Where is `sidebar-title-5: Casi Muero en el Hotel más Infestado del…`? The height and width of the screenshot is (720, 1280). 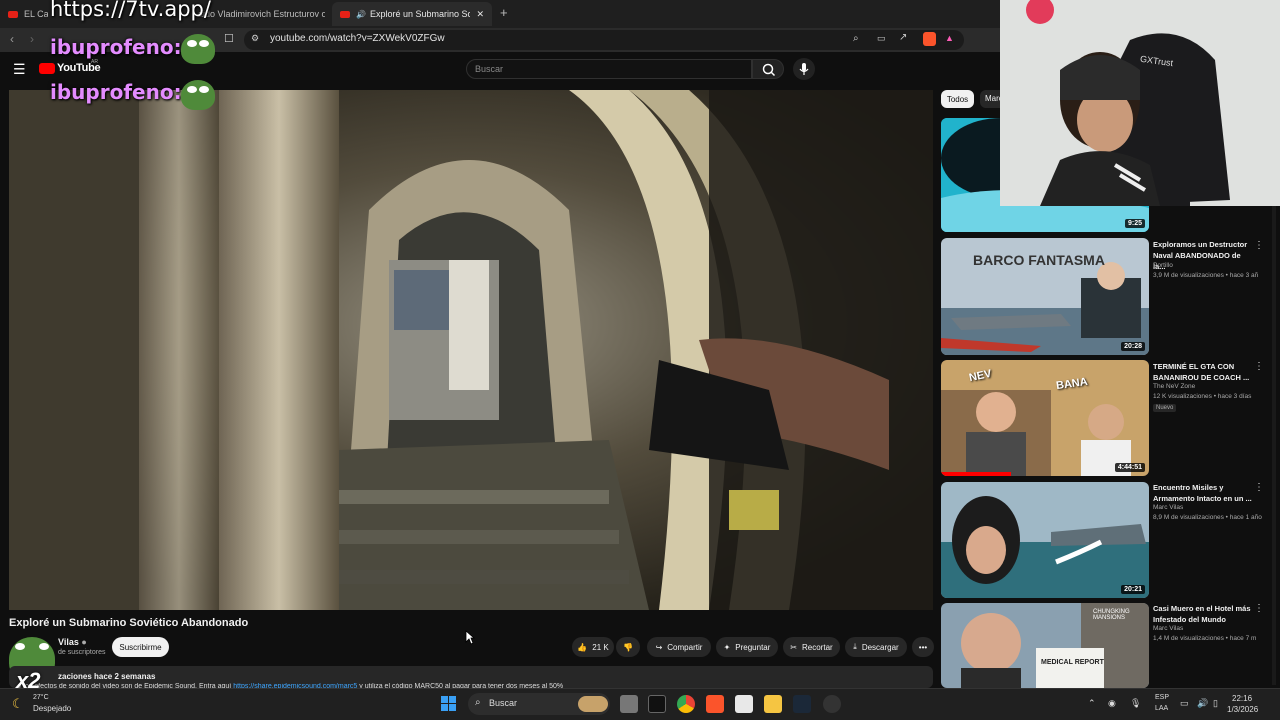
sidebar-title-5: Casi Muero en el Hotel más Infestado del… is located at coordinates (1203, 614).